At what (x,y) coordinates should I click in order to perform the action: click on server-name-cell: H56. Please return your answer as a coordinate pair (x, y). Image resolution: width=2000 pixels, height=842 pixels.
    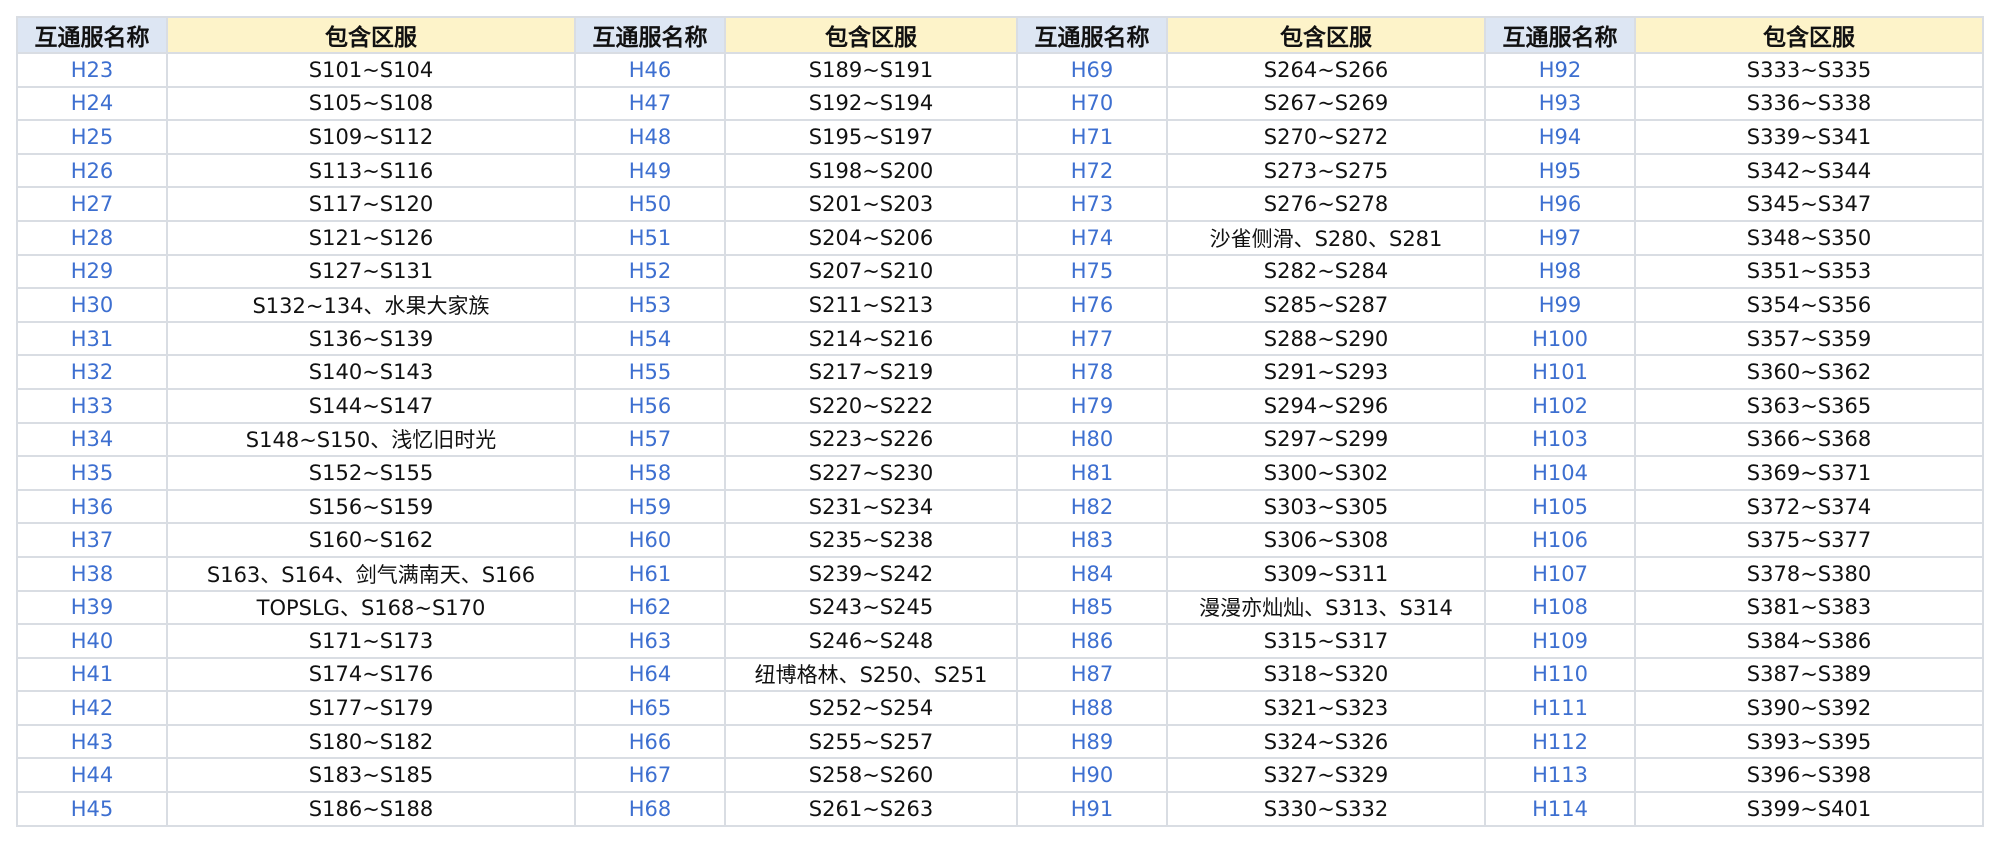
    Looking at the image, I should click on (650, 405).